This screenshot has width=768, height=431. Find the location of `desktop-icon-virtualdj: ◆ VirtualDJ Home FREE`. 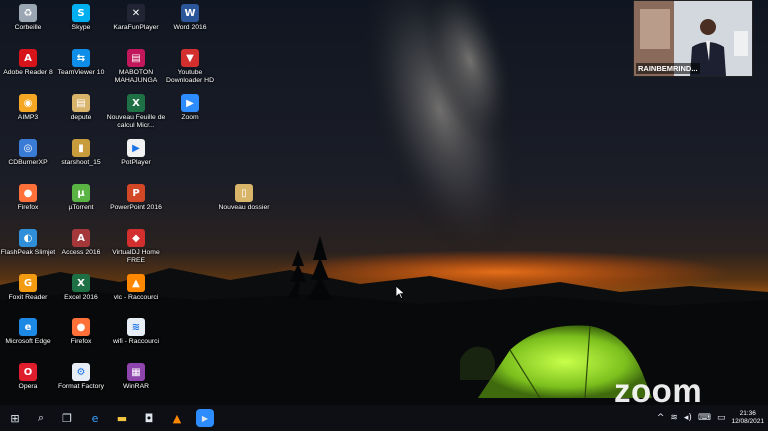

desktop-icon-virtualdj: ◆ VirtualDJ Home FREE is located at coordinates (136, 247).